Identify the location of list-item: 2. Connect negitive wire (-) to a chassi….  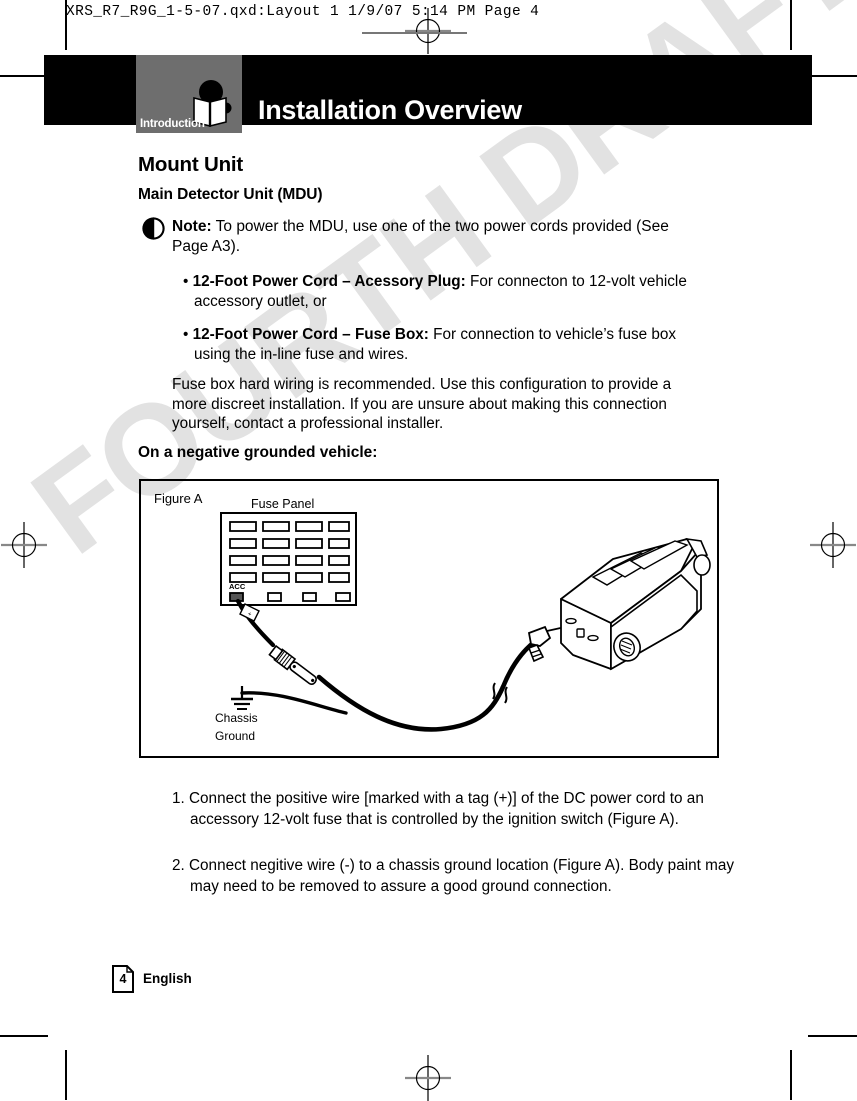
(453, 876).